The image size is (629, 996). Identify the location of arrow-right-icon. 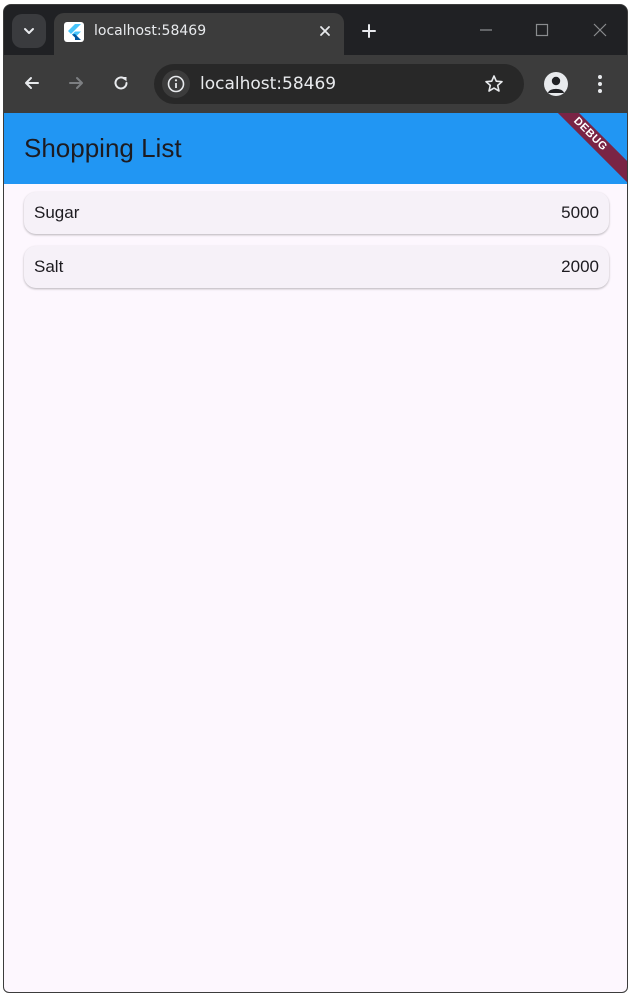
(76, 83).